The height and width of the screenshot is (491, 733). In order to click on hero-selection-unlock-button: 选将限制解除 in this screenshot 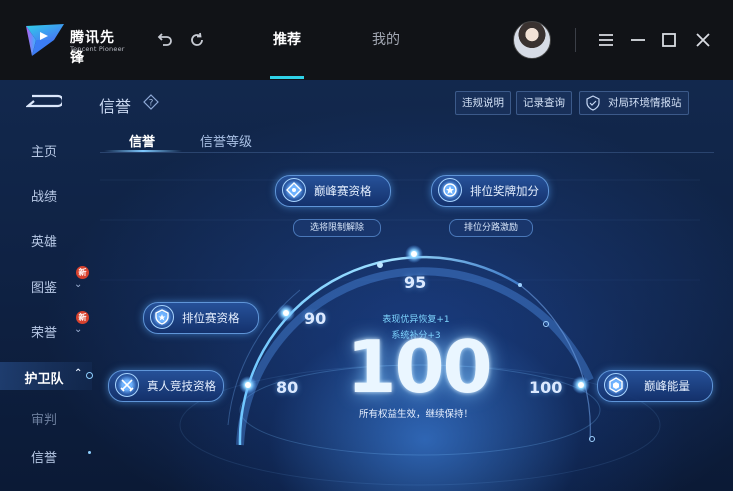, I will do `click(337, 228)`.